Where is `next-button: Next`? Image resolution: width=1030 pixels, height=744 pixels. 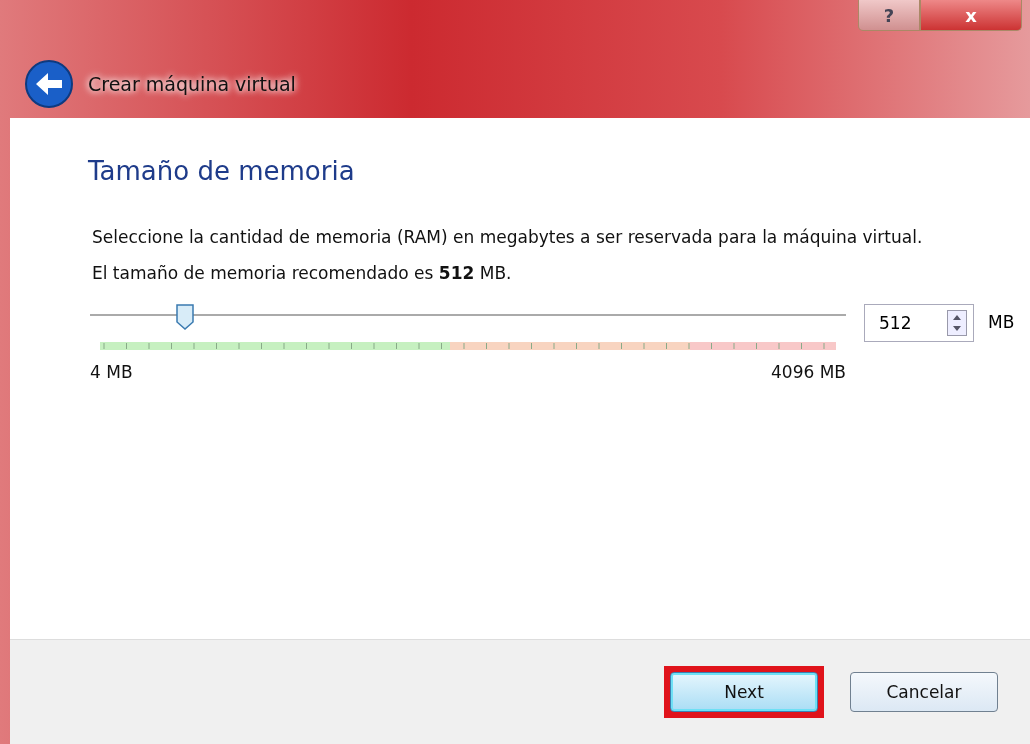 next-button: Next is located at coordinates (744, 692).